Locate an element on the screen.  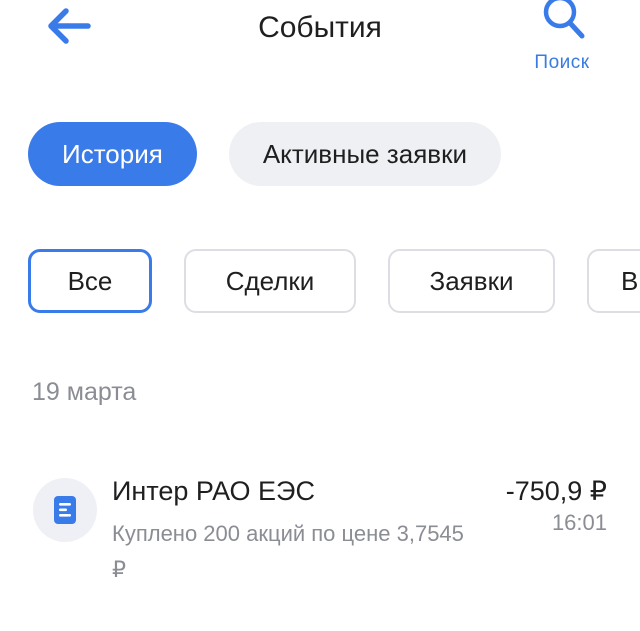
item-icon is located at coordinates (65, 510).